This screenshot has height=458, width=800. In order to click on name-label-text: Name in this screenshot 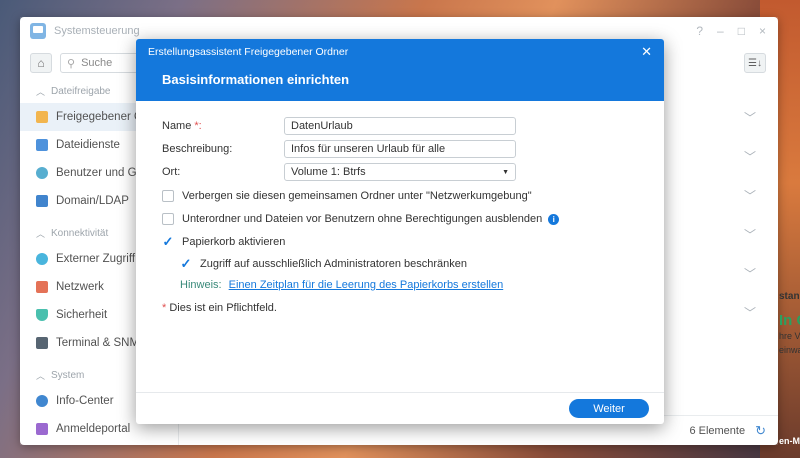, I will do `click(177, 126)`.